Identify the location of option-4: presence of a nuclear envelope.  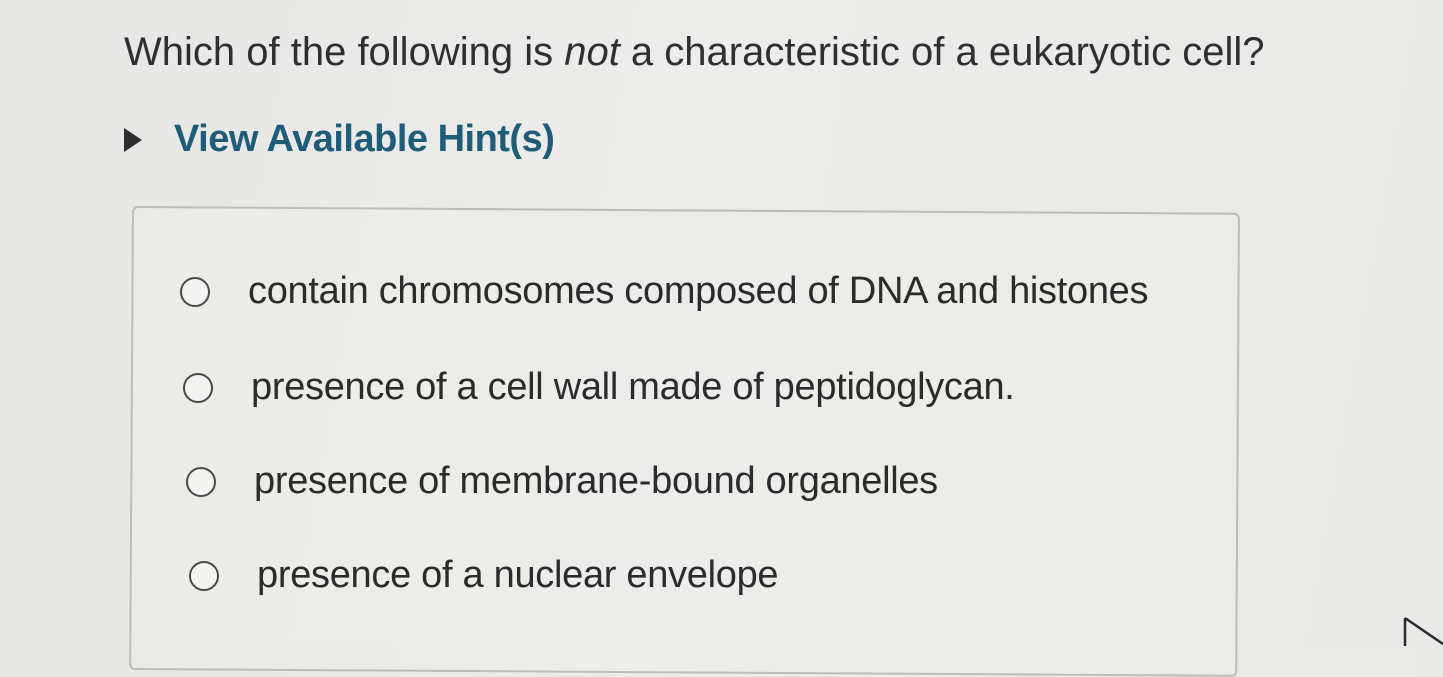
(484, 575).